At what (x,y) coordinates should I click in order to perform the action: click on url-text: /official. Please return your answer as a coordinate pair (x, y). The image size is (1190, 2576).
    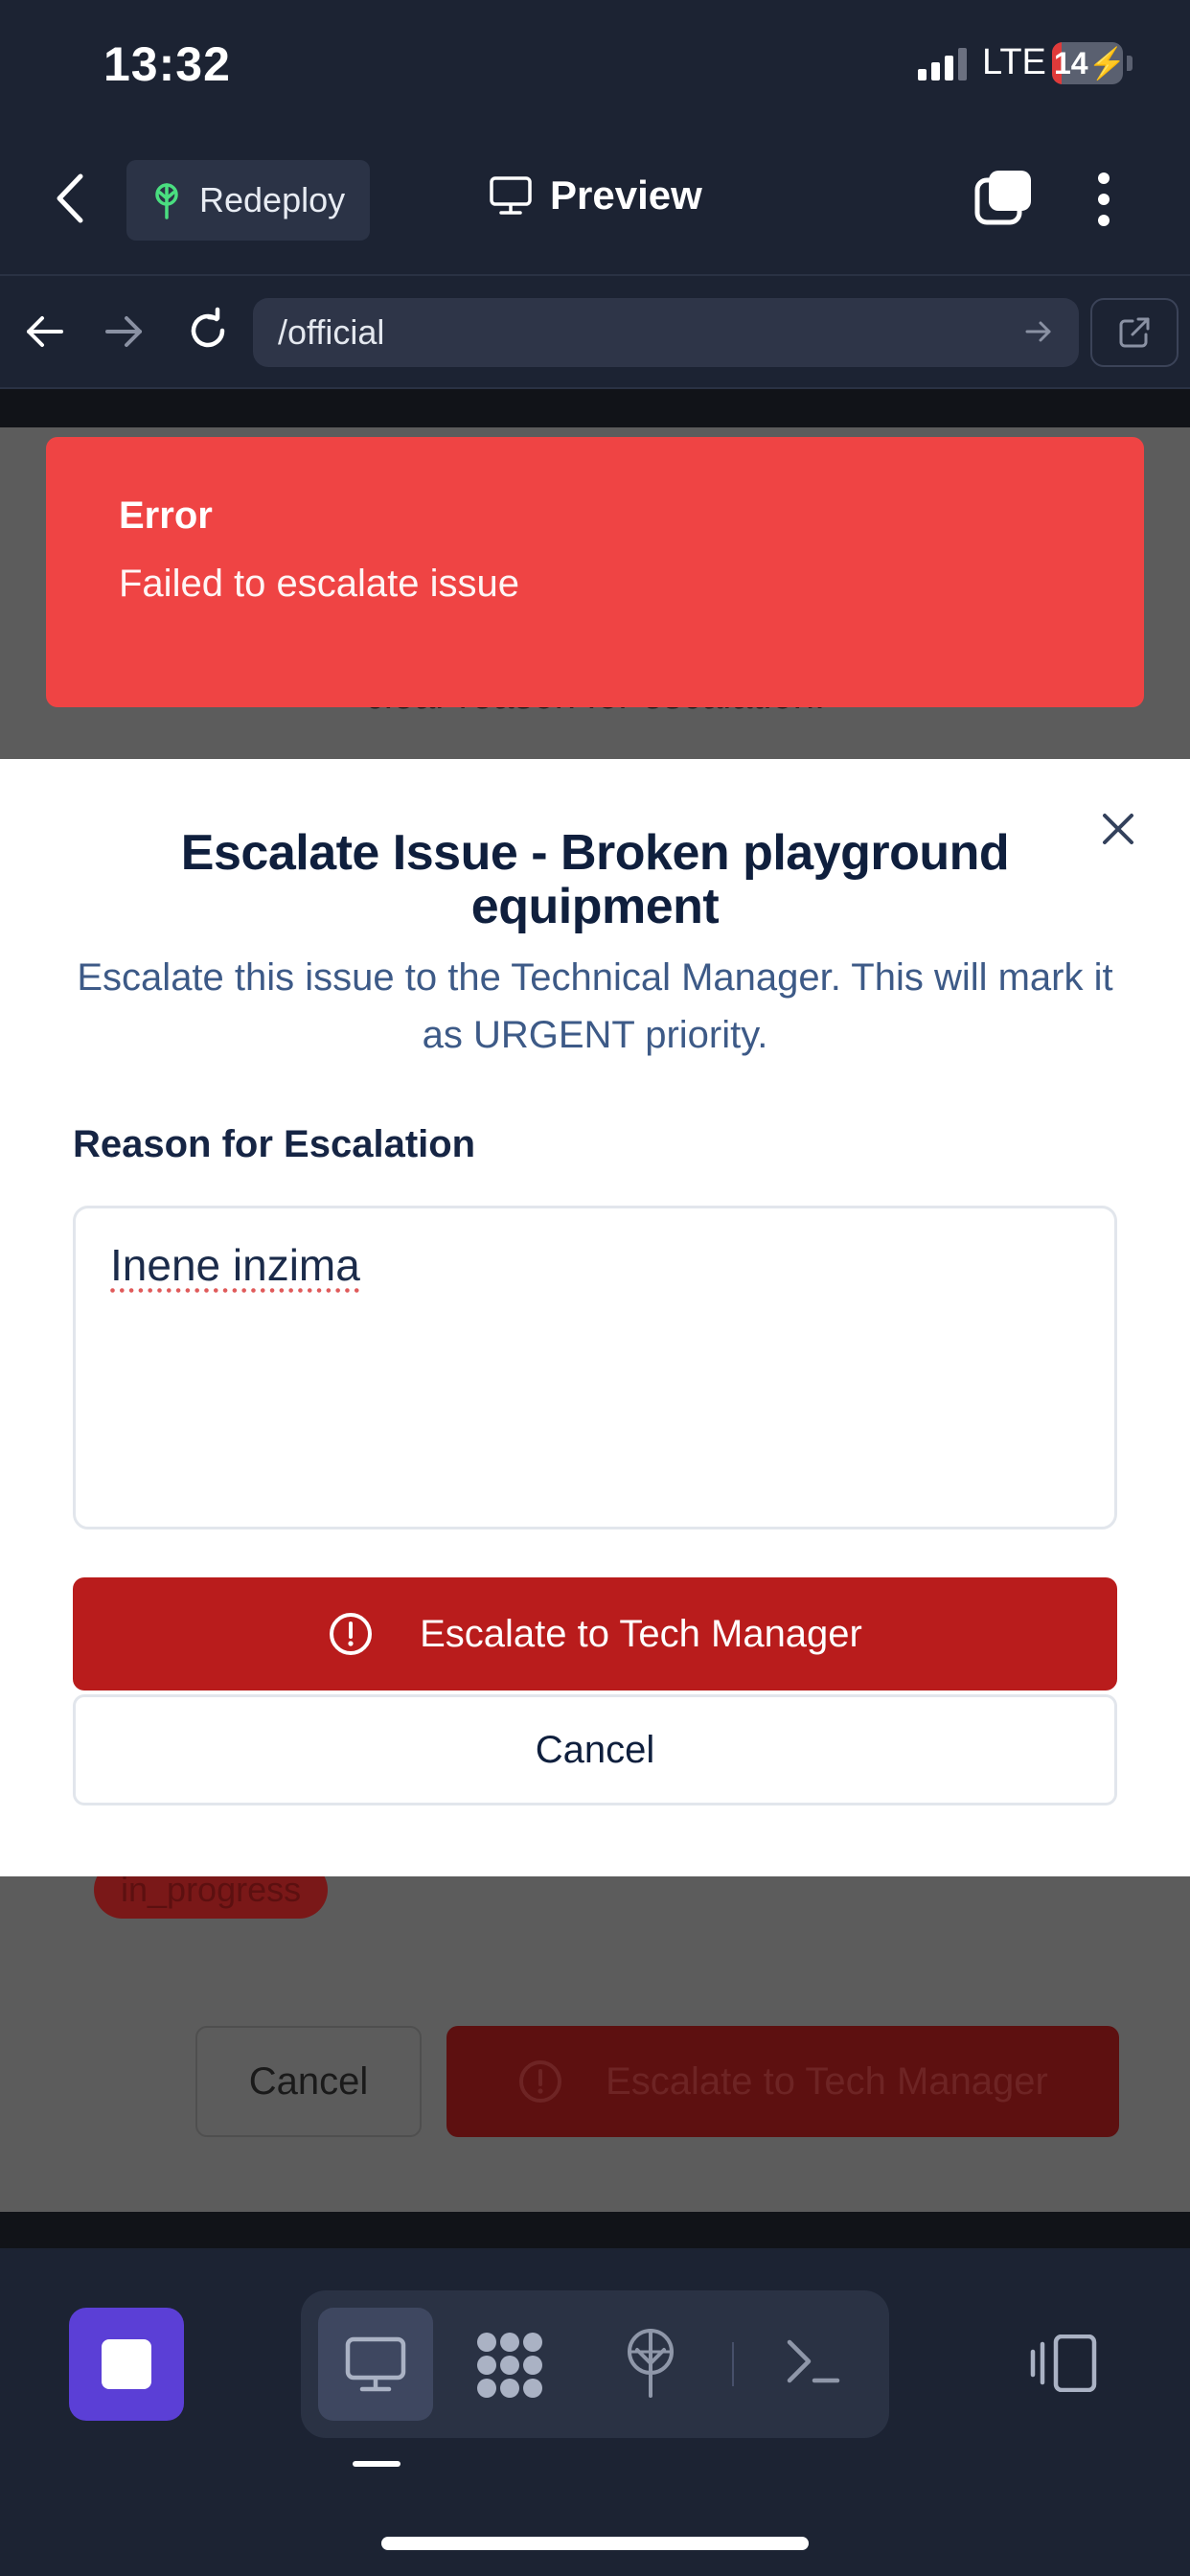
    Looking at the image, I should click on (332, 332).